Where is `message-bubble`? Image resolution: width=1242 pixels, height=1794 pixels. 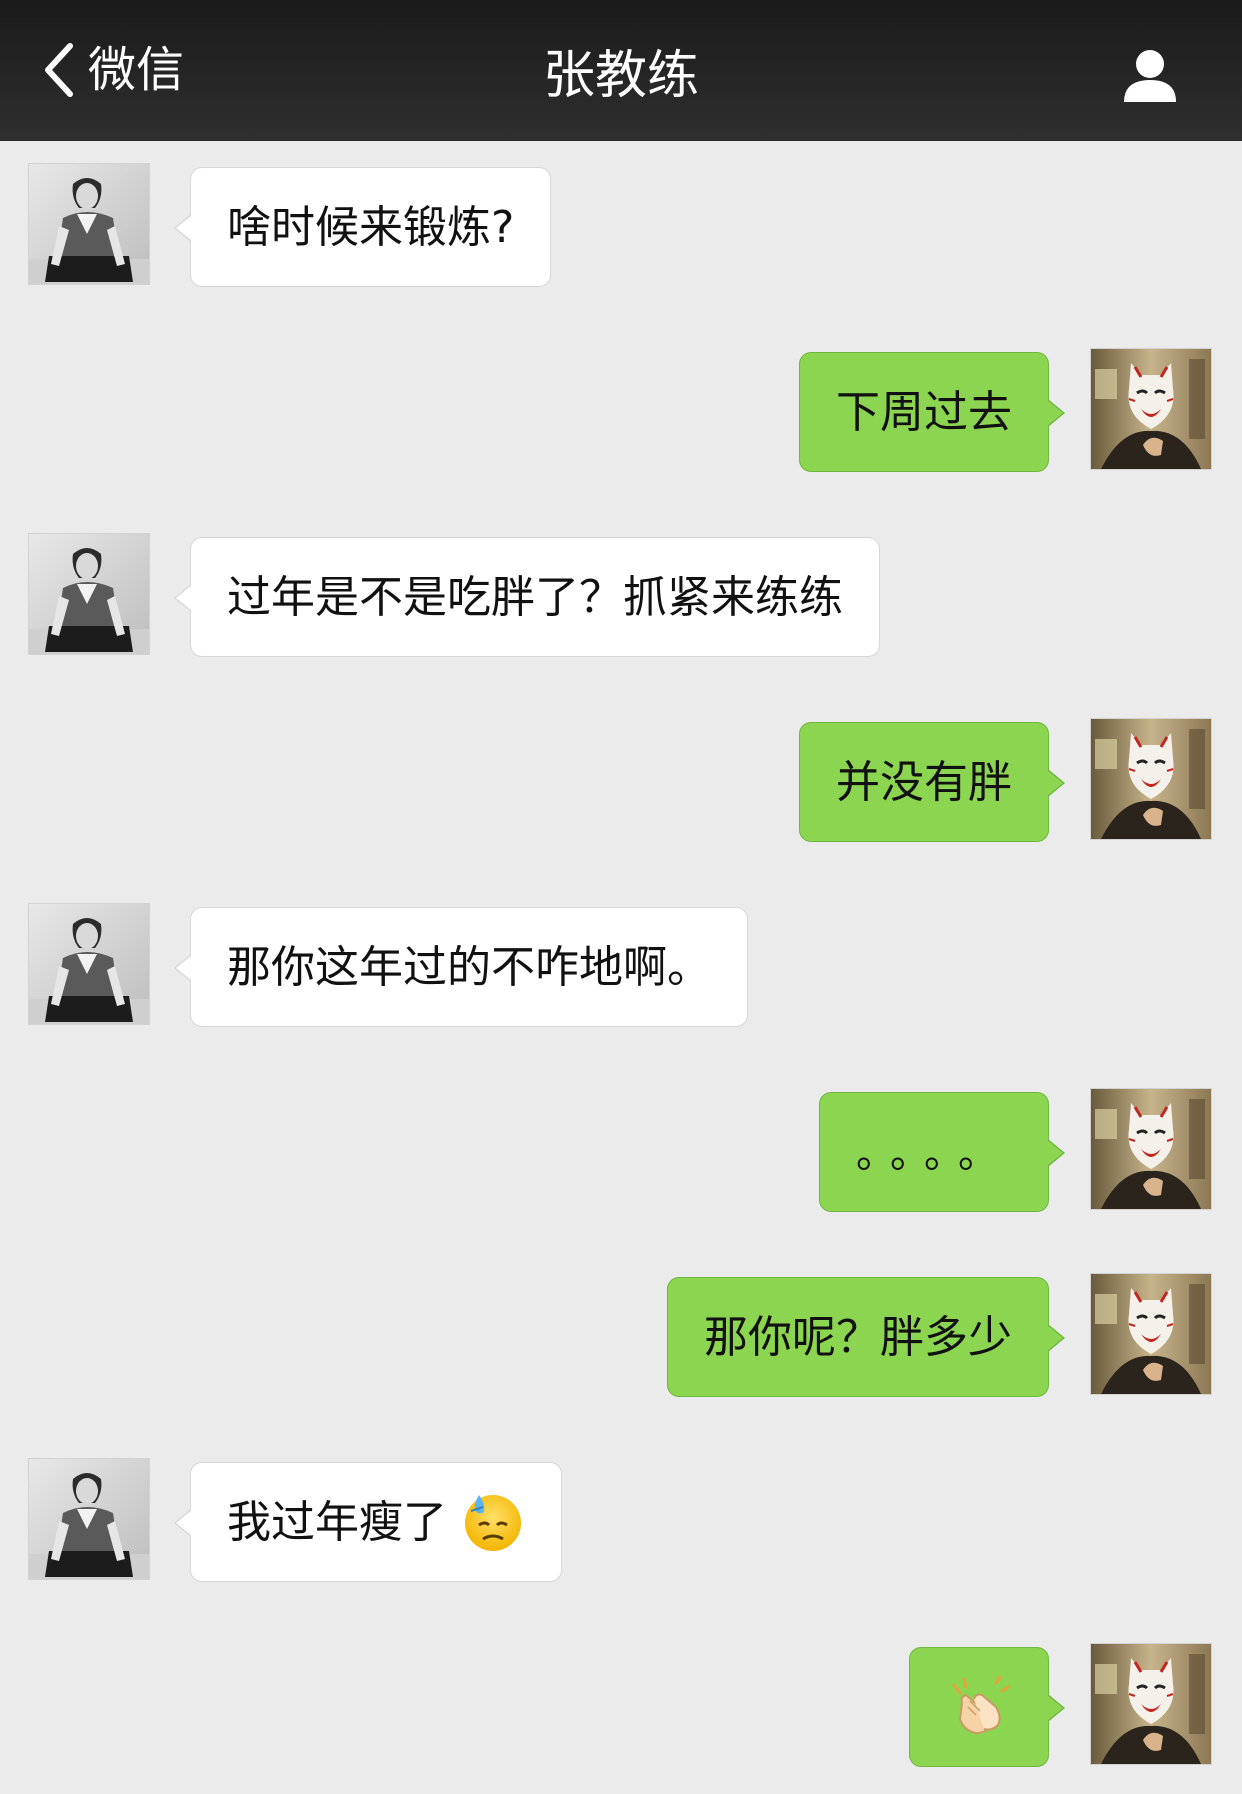
message-bubble is located at coordinates (987, 1707).